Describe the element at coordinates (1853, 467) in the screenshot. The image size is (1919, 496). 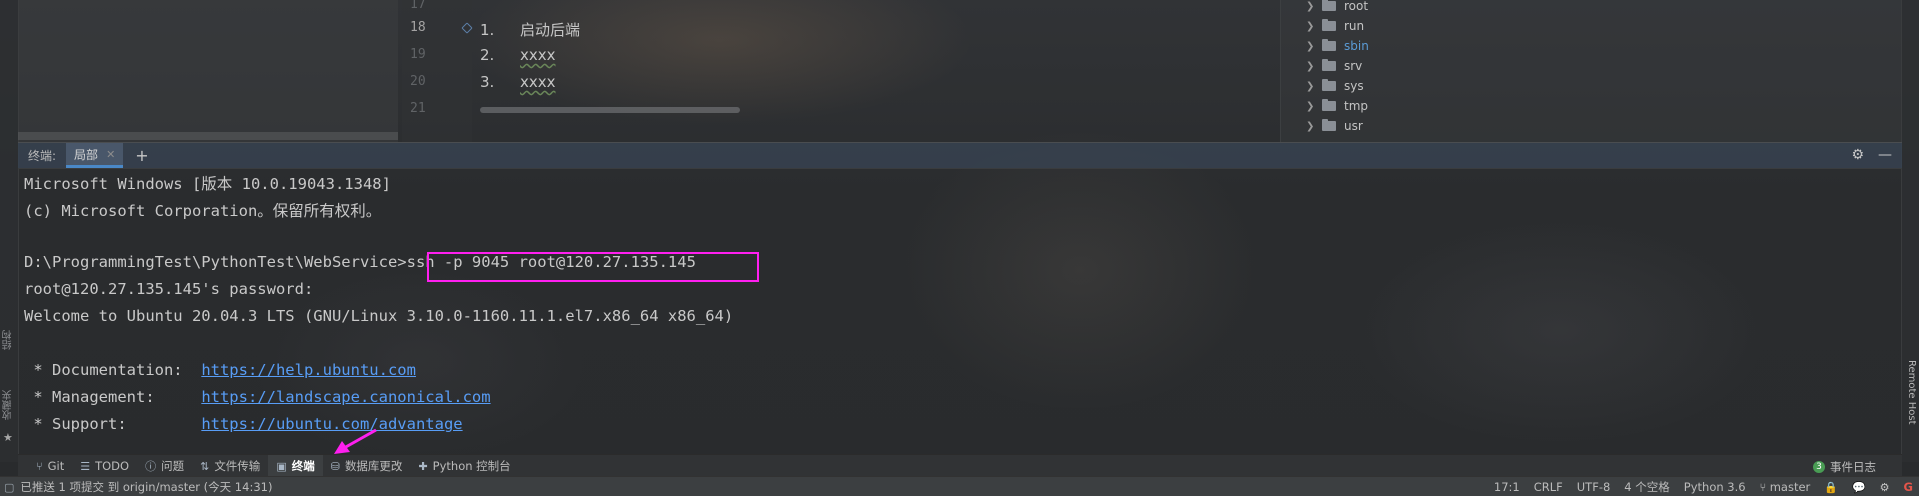
I see `event-log-label: 事件日志` at that location.